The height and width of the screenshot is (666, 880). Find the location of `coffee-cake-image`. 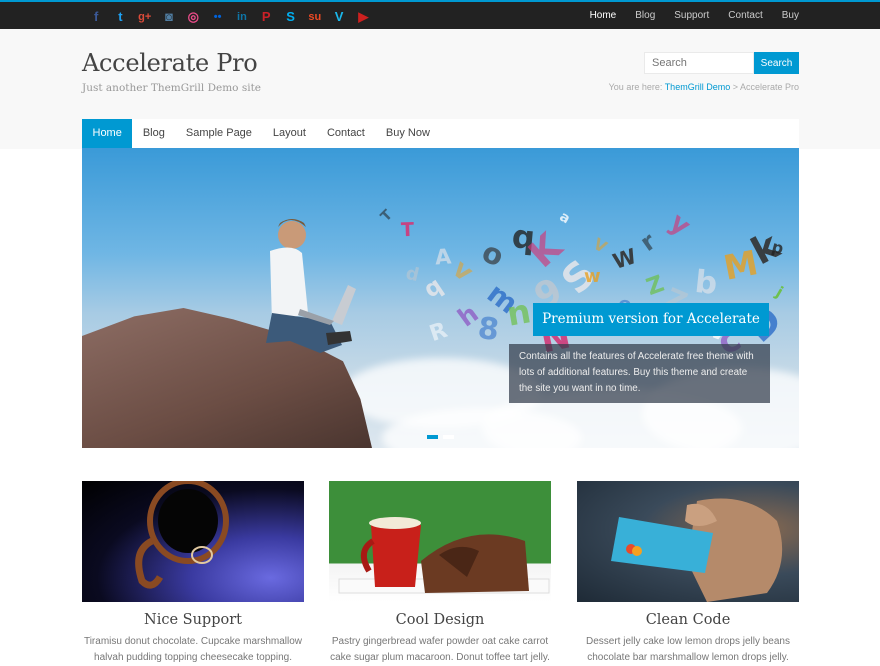

coffee-cake-image is located at coordinates (440, 541).